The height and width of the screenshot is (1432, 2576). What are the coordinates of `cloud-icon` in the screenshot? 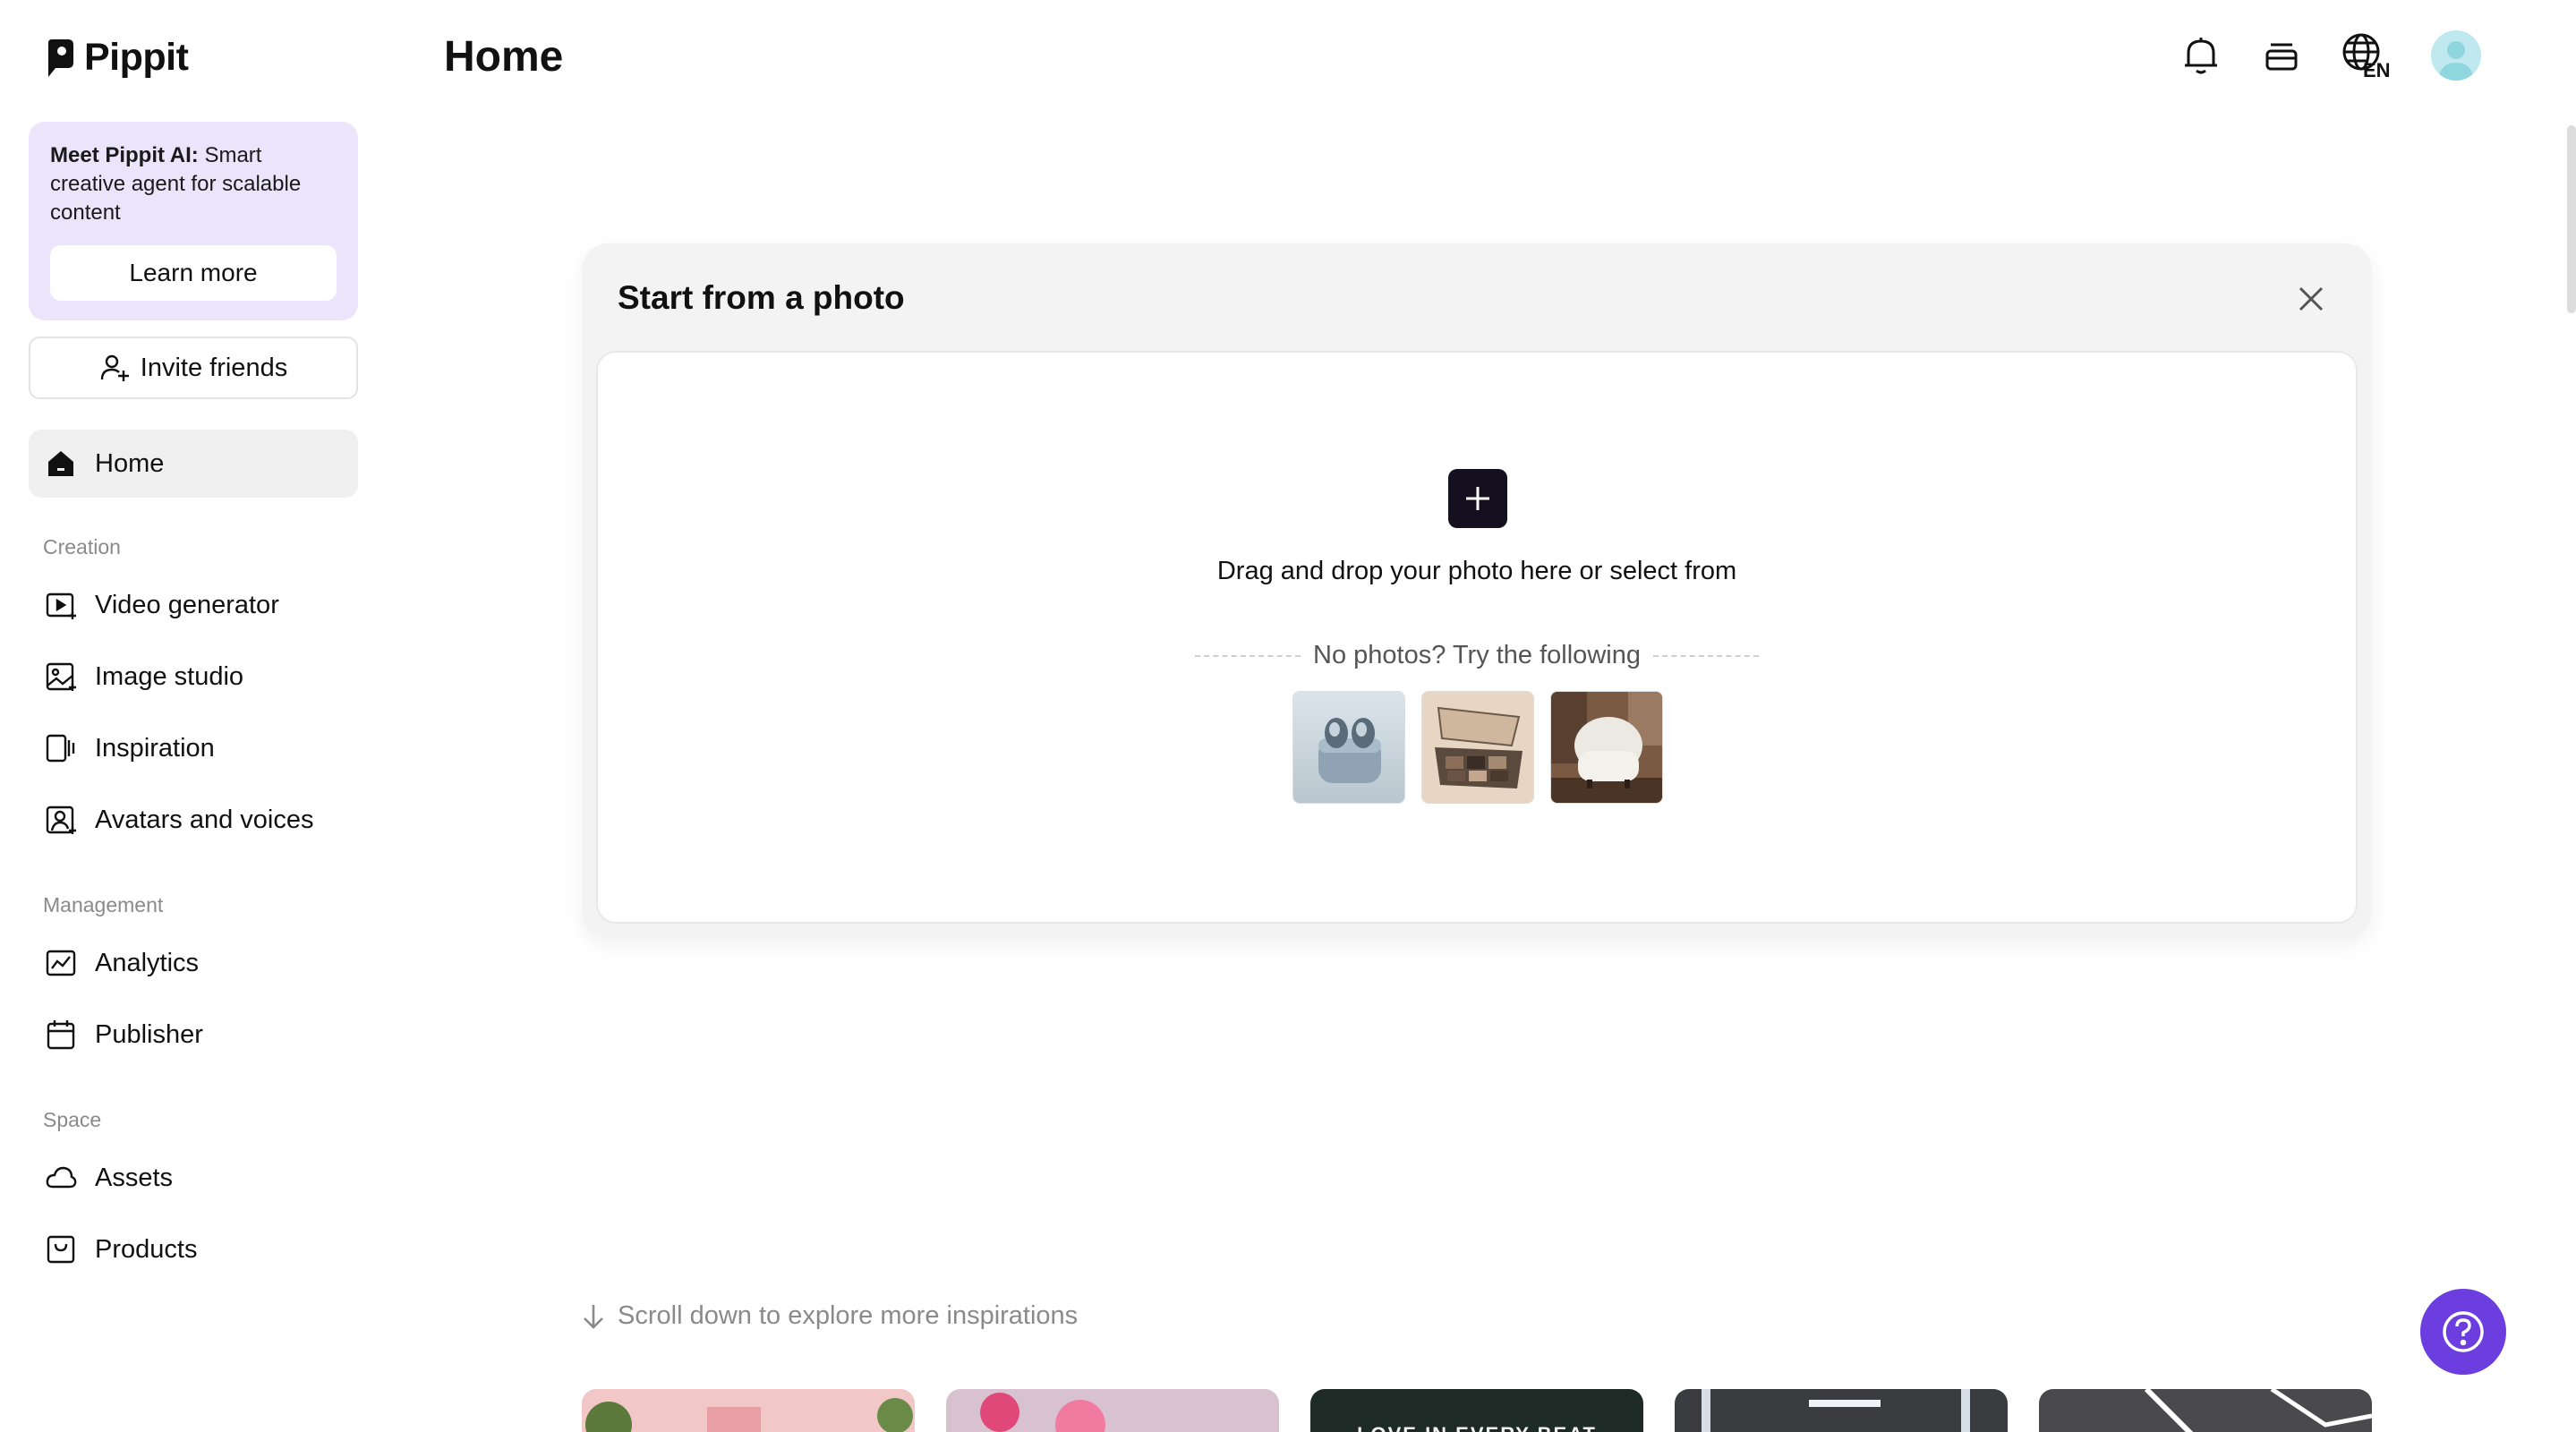 It's located at (61, 1178).